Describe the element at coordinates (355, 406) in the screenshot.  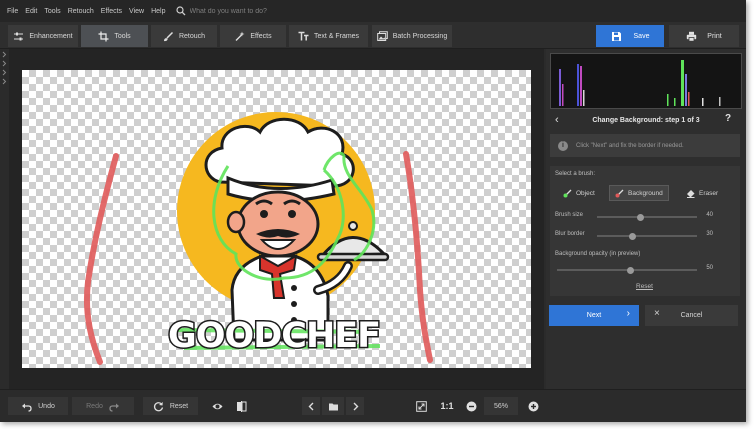
I see `next-image-button` at that location.